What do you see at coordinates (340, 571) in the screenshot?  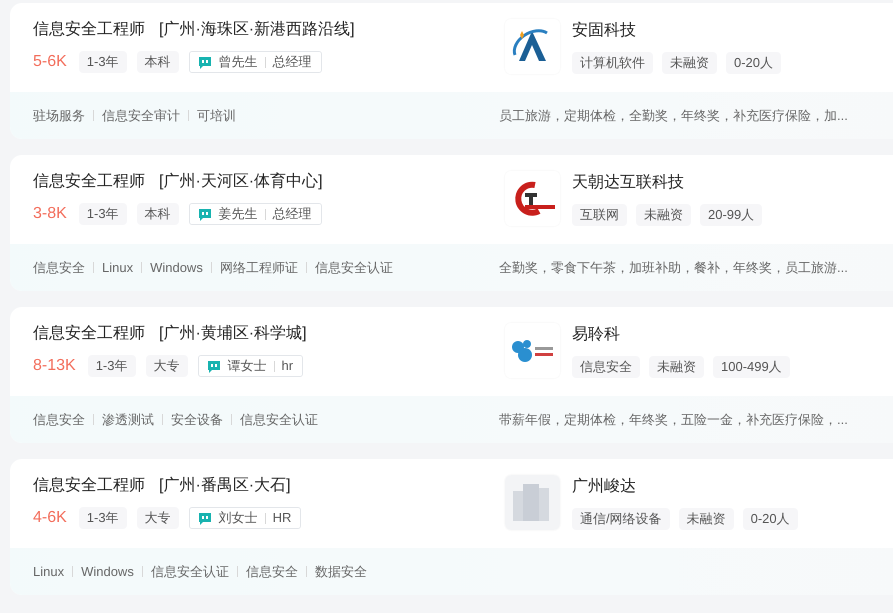 I see `skill-tag: 数据安全` at bounding box center [340, 571].